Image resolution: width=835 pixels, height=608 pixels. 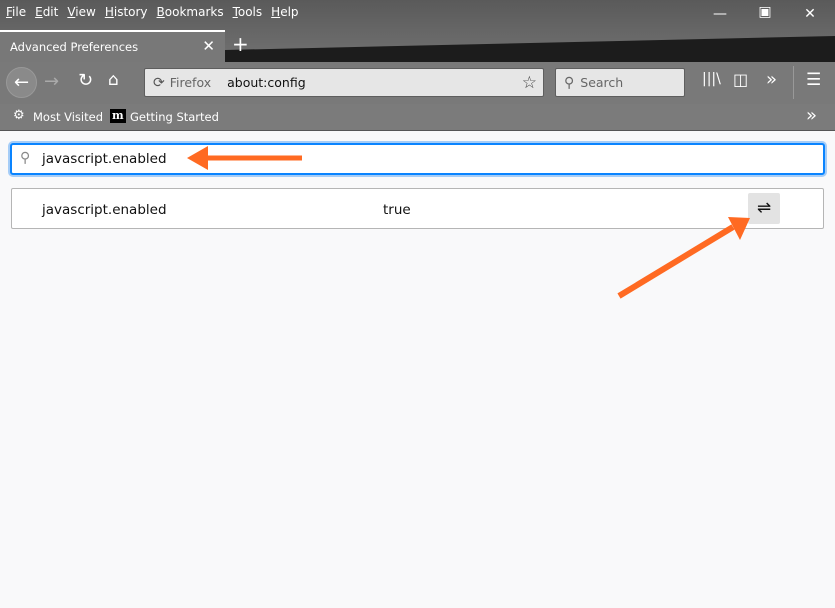 What do you see at coordinates (813, 80) in the screenshot?
I see `hamburger-menu-icon: ☰` at bounding box center [813, 80].